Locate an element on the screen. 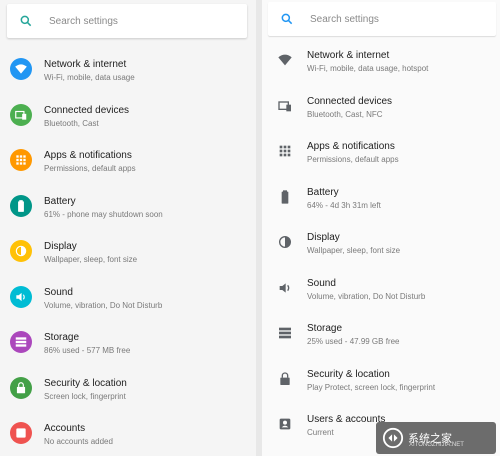 The image size is (500, 456). settings-item-storage: Storage 25% used - 47.99 GB free is located at coordinates (381, 337).